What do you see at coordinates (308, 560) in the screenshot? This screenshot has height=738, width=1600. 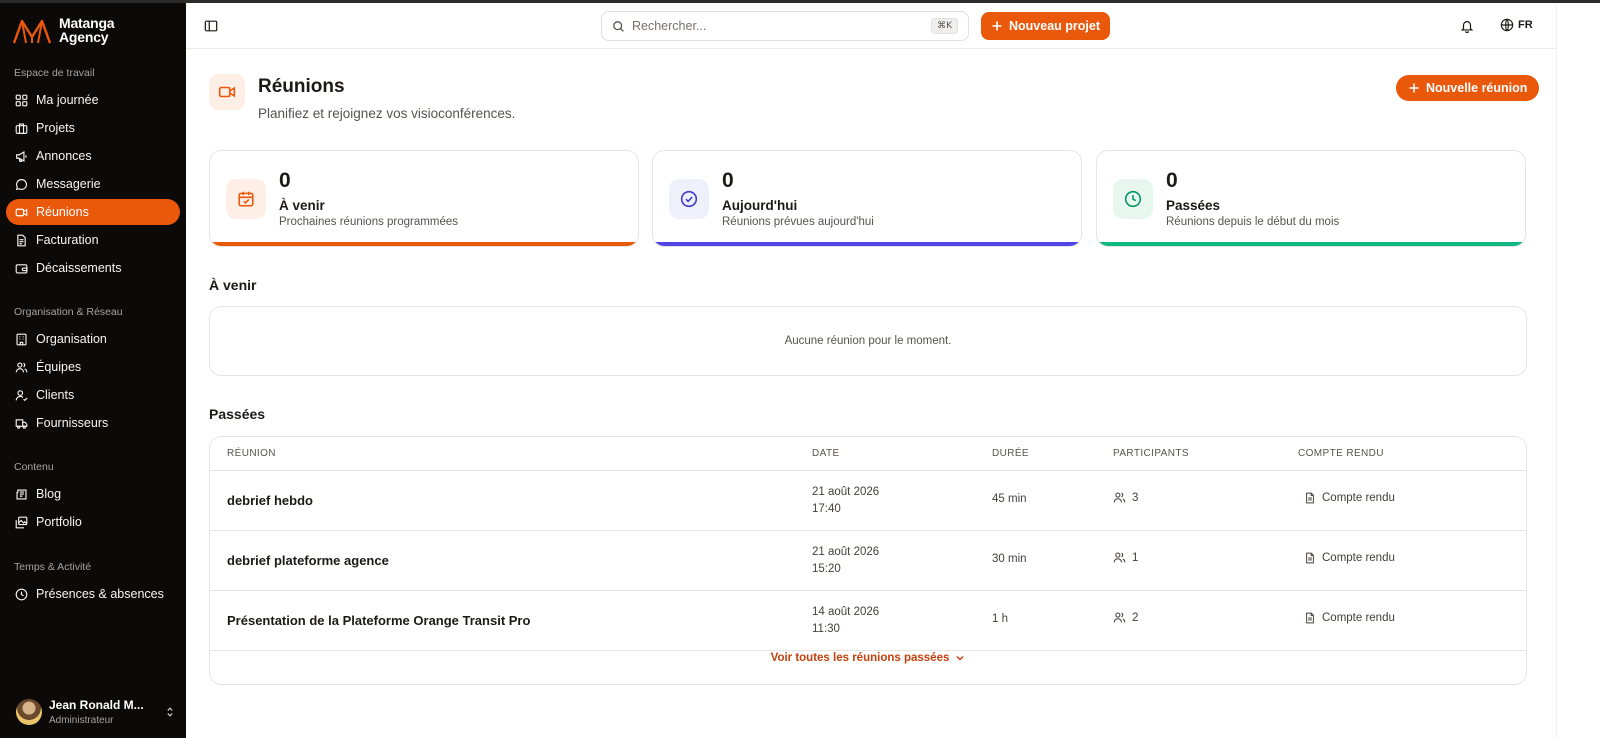 I see `meeting-name: debrief plateforme agence` at bounding box center [308, 560].